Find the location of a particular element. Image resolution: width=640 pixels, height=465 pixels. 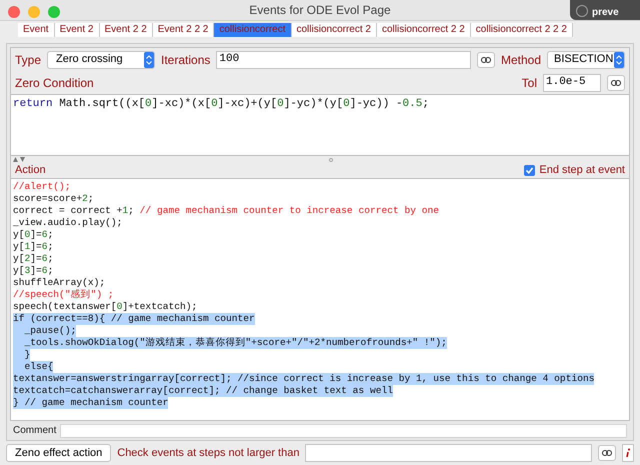

zeno-effect-action-button: Zeno effect action is located at coordinates (59, 453).